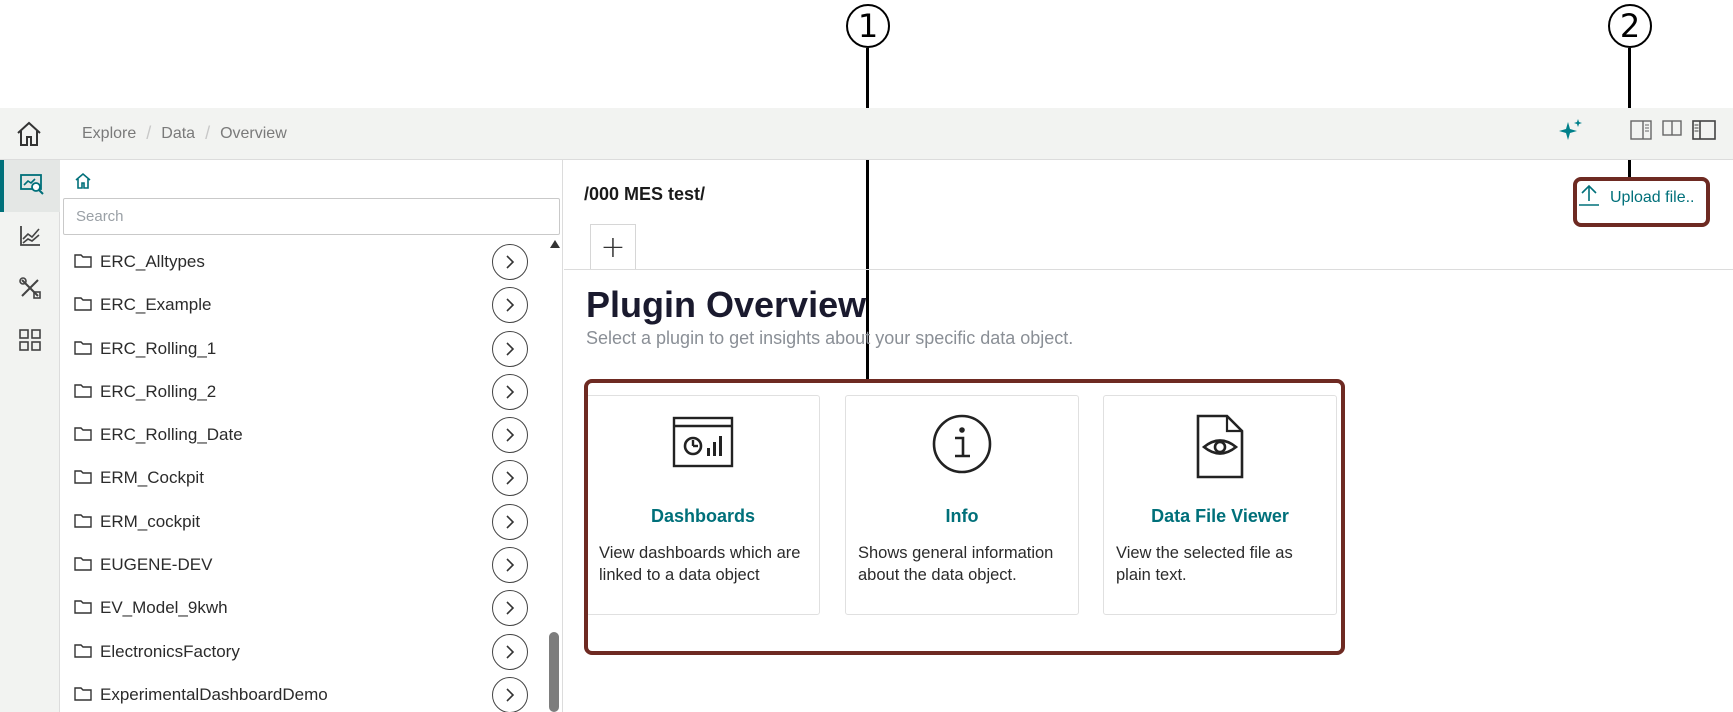 This screenshot has width=1733, height=712. Describe the element at coordinates (305, 434) in the screenshot. I see `list-item: ERC_Rolling_Date` at that location.